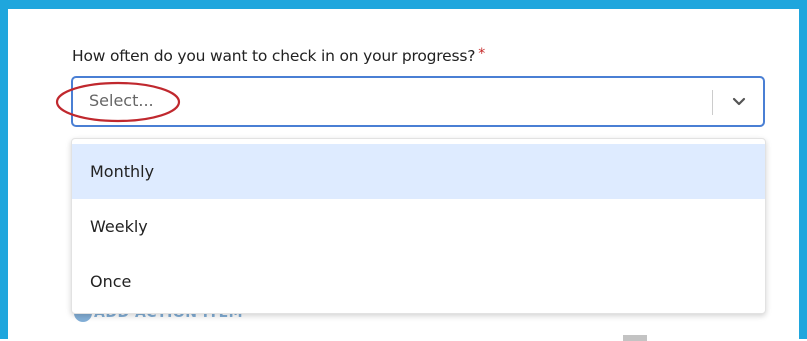  I want to click on option-monthly: Monthly, so click(418, 171).